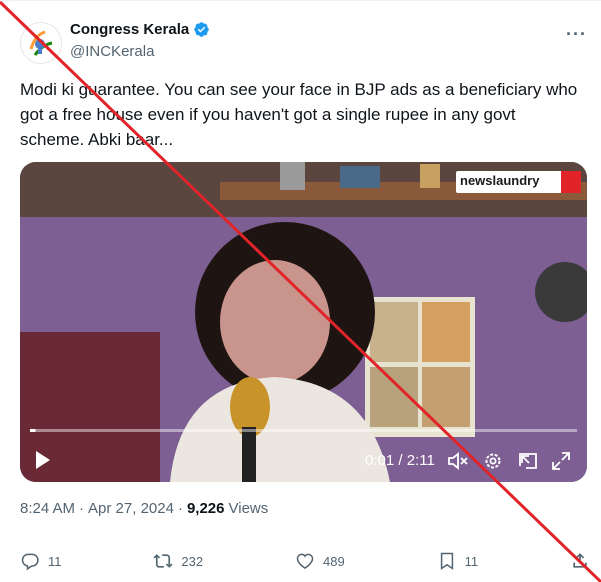 Image resolution: width=601 pixels, height=582 pixels. What do you see at coordinates (192, 561) in the screenshot?
I see `repost-count: 232` at bounding box center [192, 561].